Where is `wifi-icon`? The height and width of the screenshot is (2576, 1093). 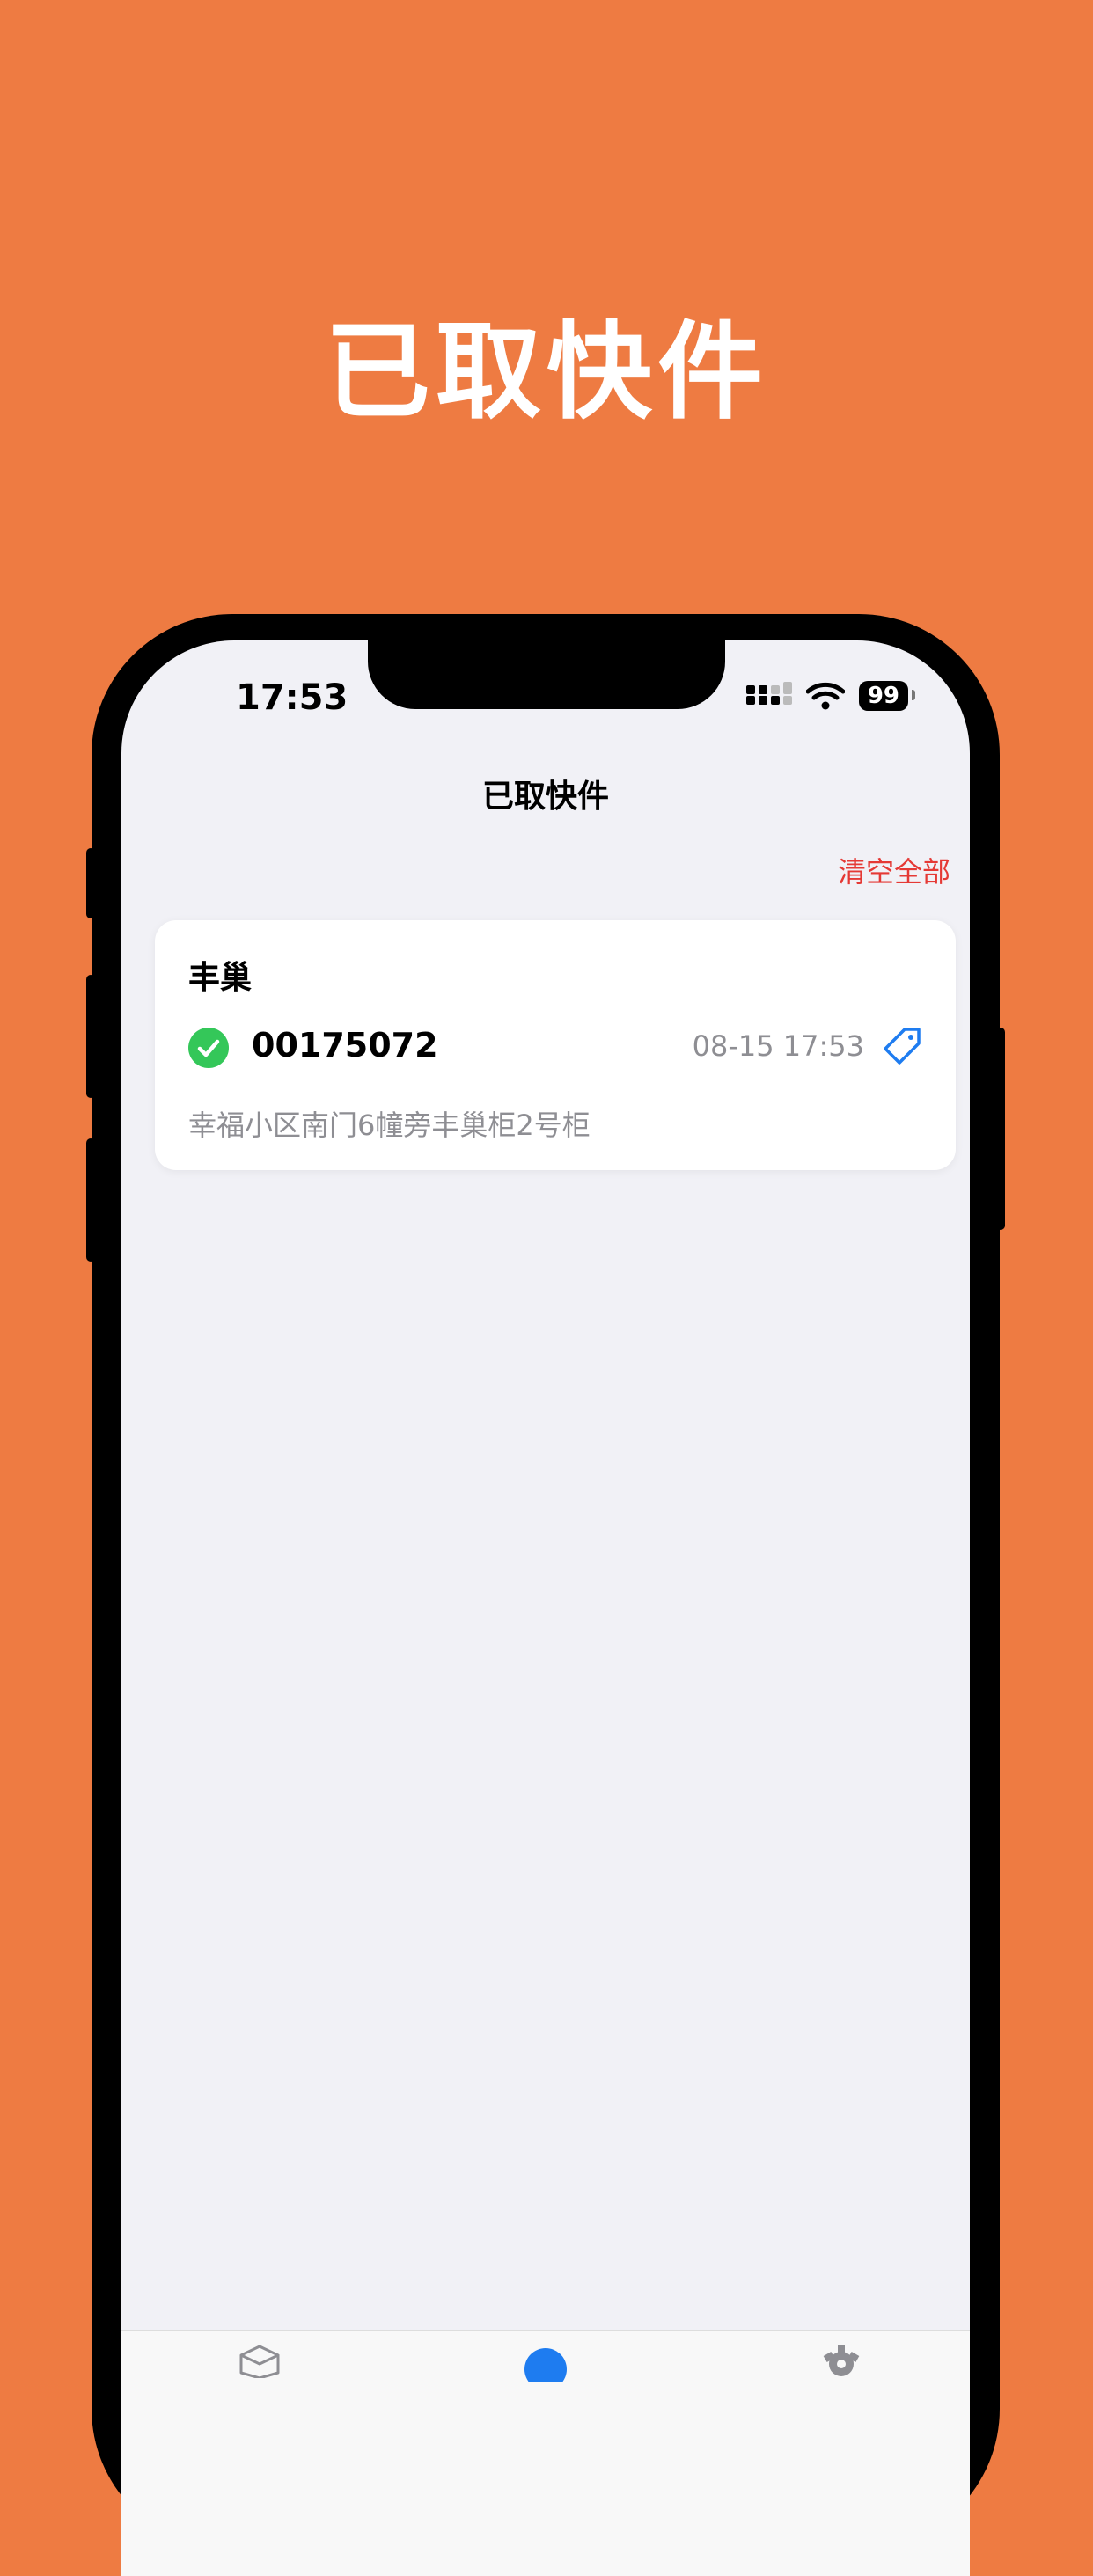
wifi-icon is located at coordinates (825, 696).